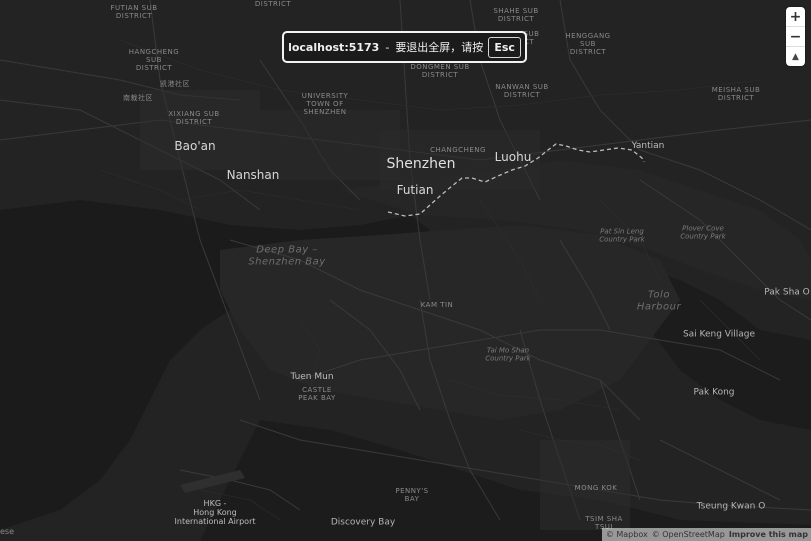  What do you see at coordinates (768, 534) in the screenshot?
I see `improve-map-link: Improve this map` at bounding box center [768, 534].